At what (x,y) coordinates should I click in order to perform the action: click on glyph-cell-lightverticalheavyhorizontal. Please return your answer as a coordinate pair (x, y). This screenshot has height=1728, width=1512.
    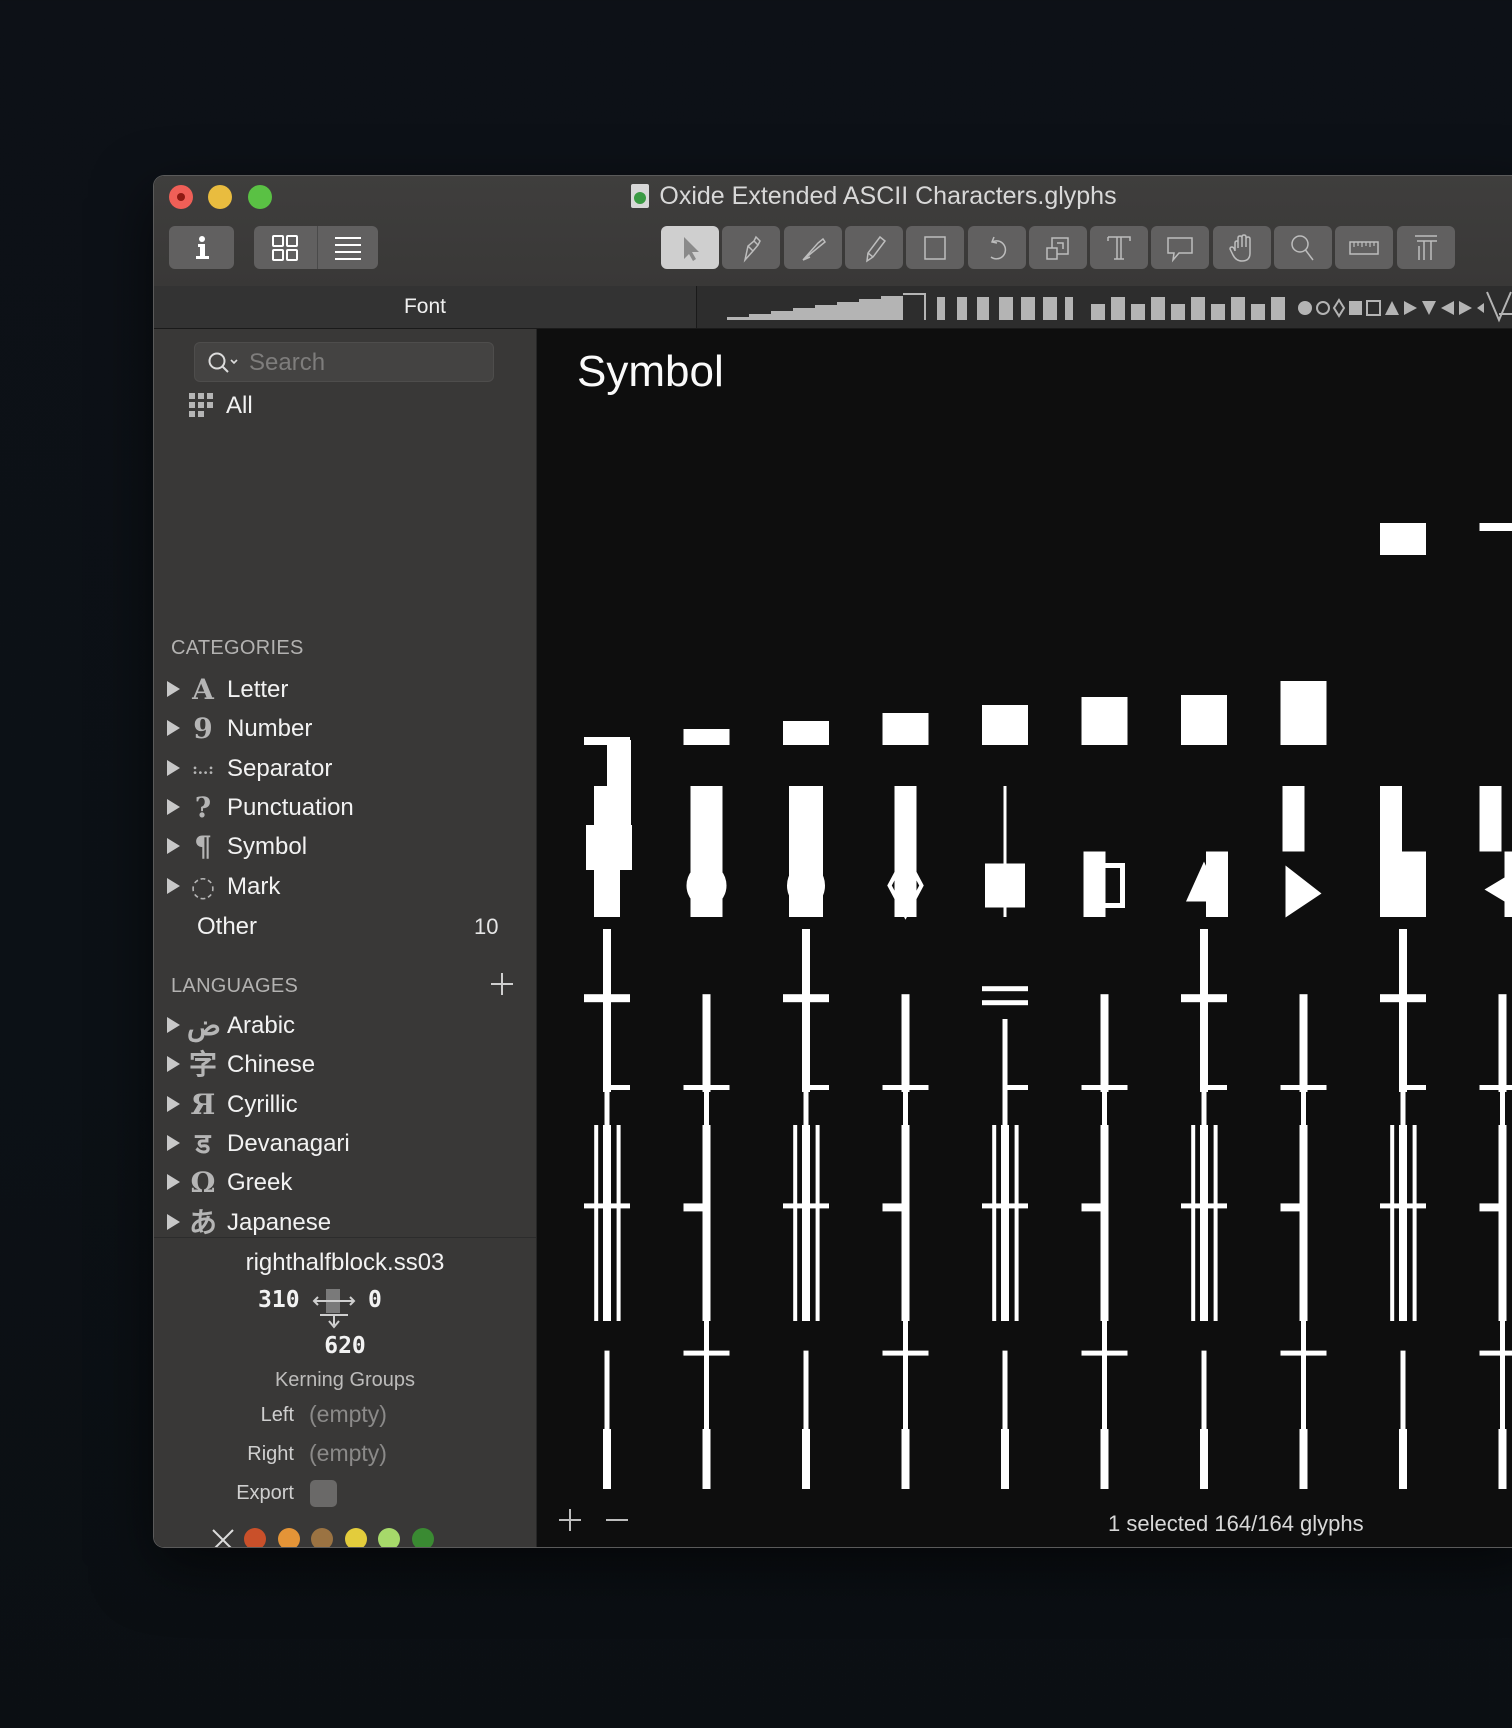
    Looking at the image, I should click on (1313, 1459).